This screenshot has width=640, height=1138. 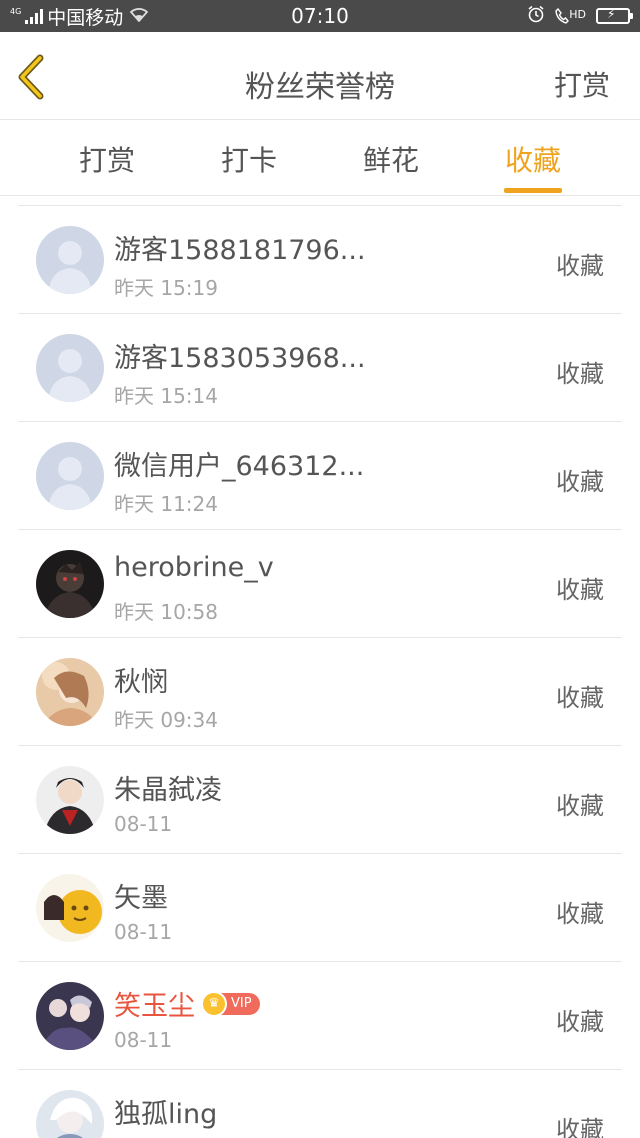 I want to click on list-item: 游客1588181796... 昨天 15:19 收藏, so click(x=320, y=260).